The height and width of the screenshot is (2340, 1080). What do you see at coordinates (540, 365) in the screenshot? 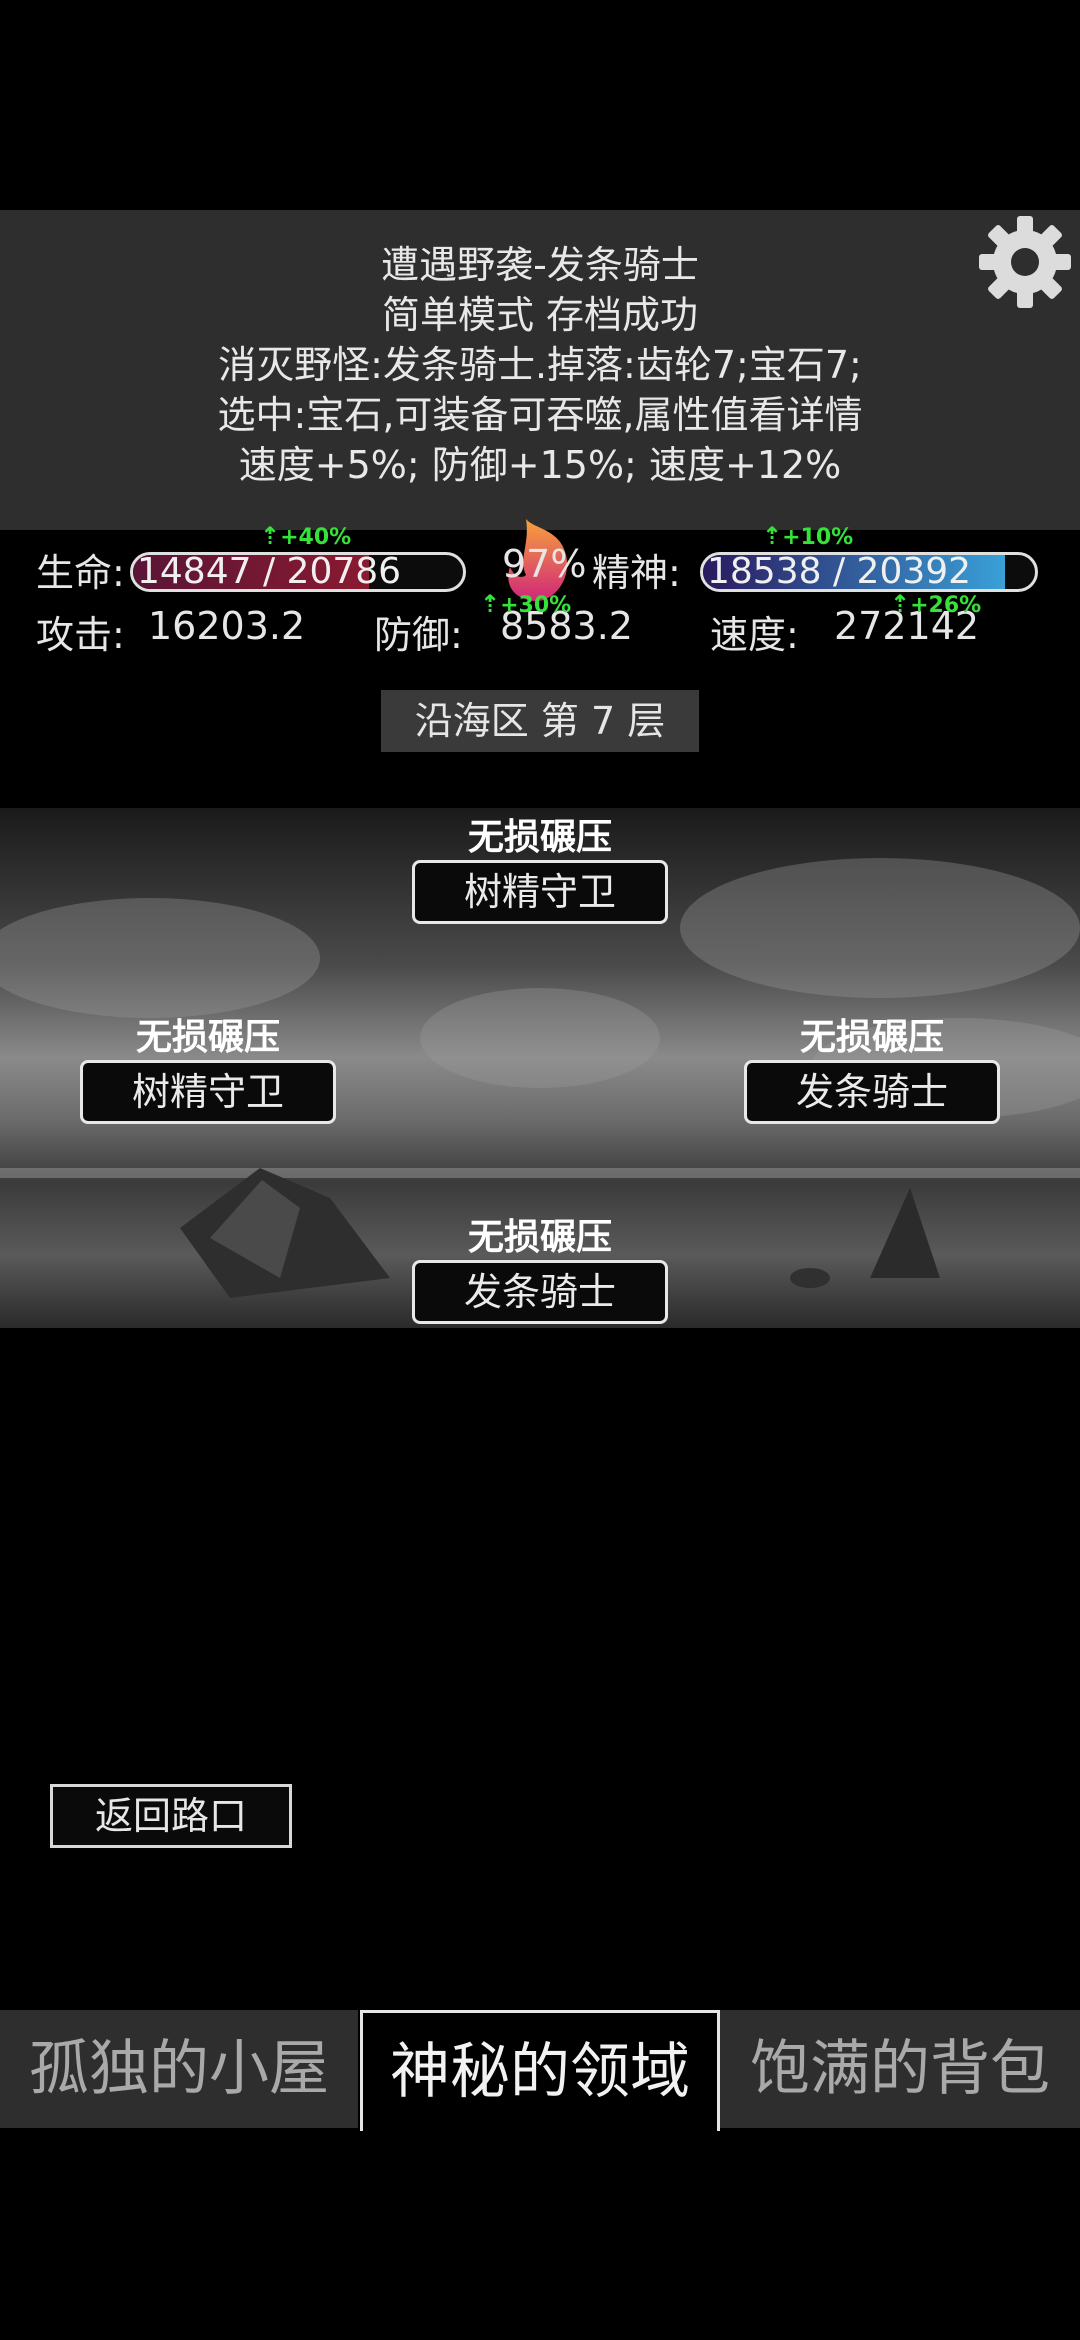
I see `message-line: 消灭野怪:发条骑士.掉落:齿轮7;宝石7;` at bounding box center [540, 365].